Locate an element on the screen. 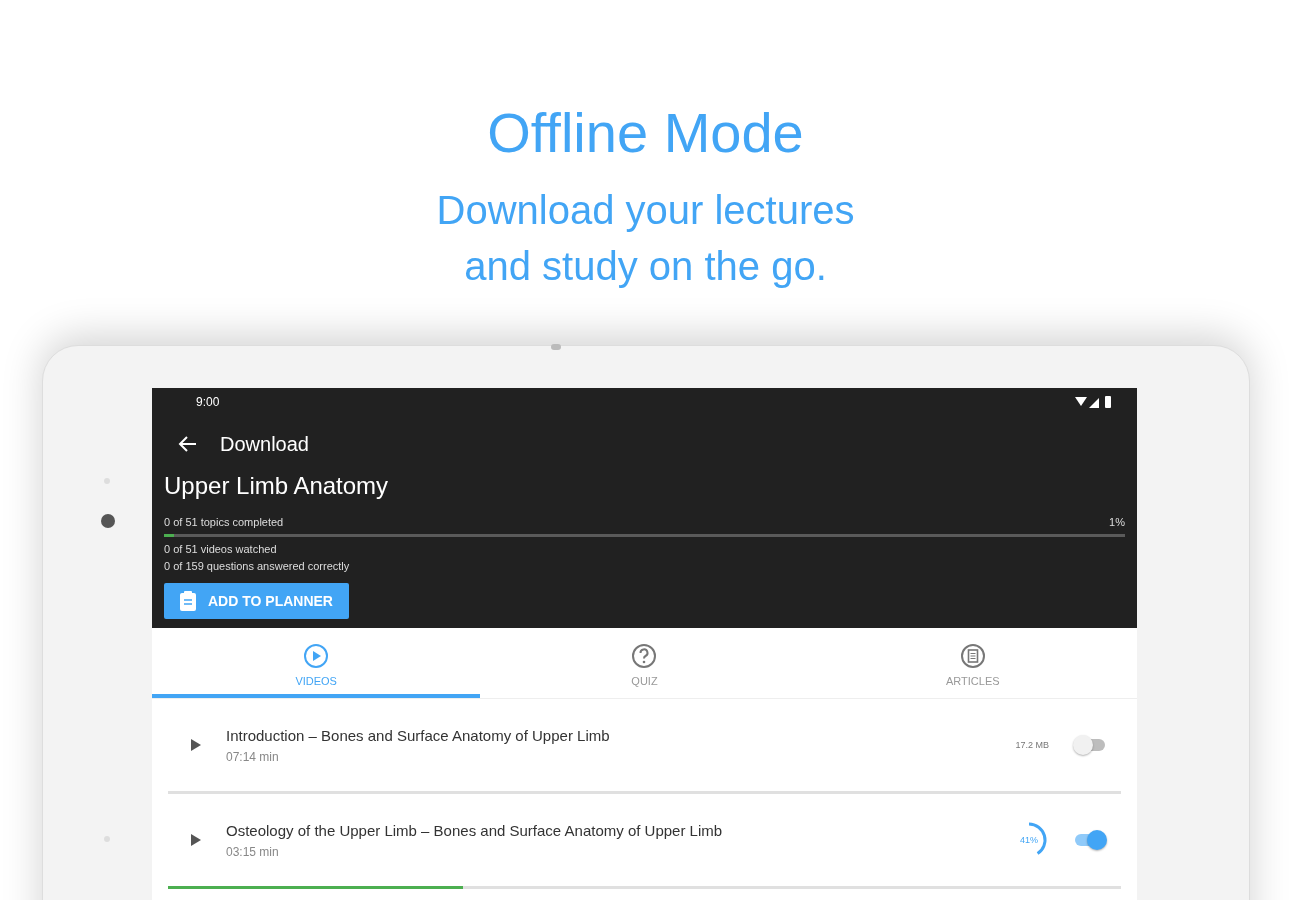  tab: QUIZ is located at coordinates (644, 663).